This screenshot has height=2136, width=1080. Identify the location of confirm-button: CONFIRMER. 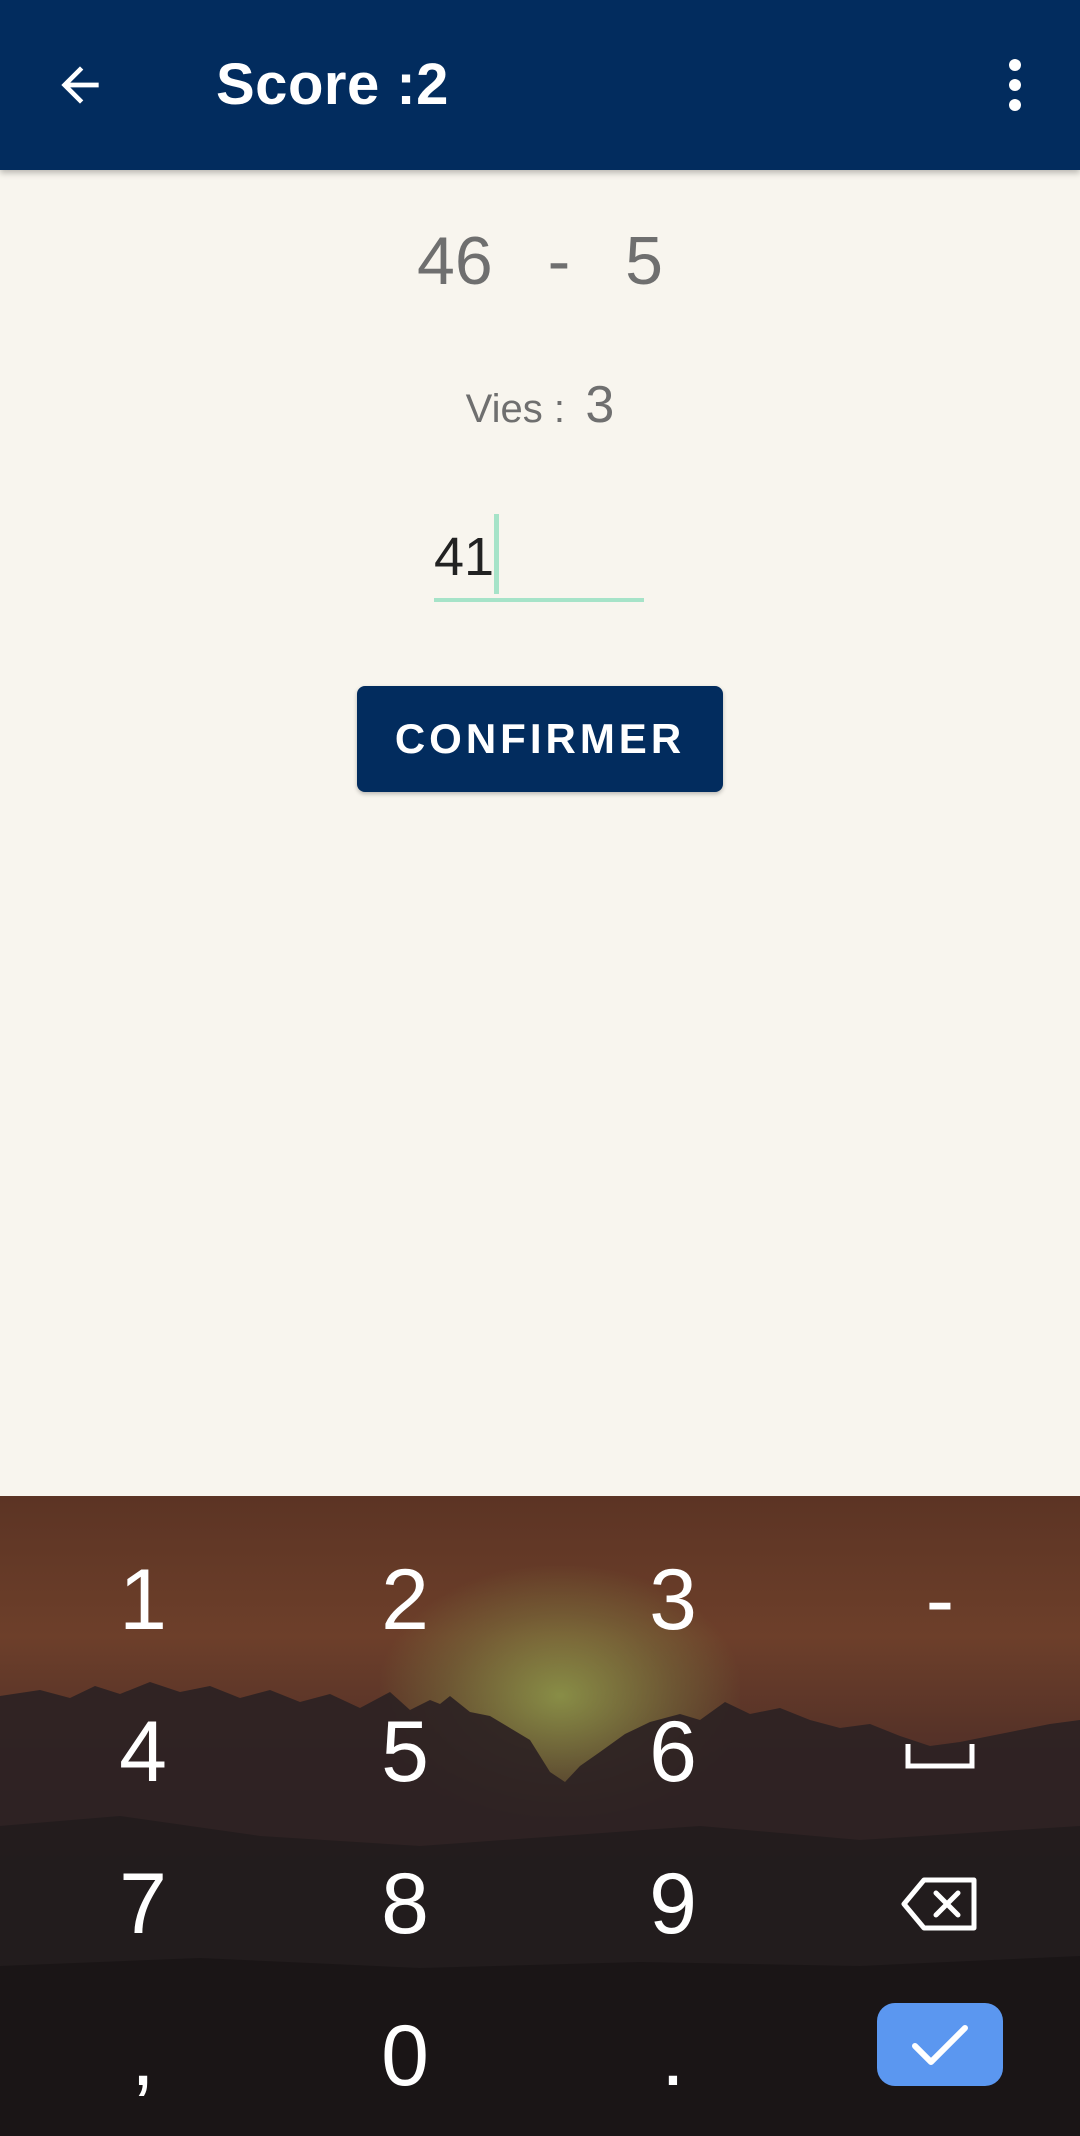
(540, 739).